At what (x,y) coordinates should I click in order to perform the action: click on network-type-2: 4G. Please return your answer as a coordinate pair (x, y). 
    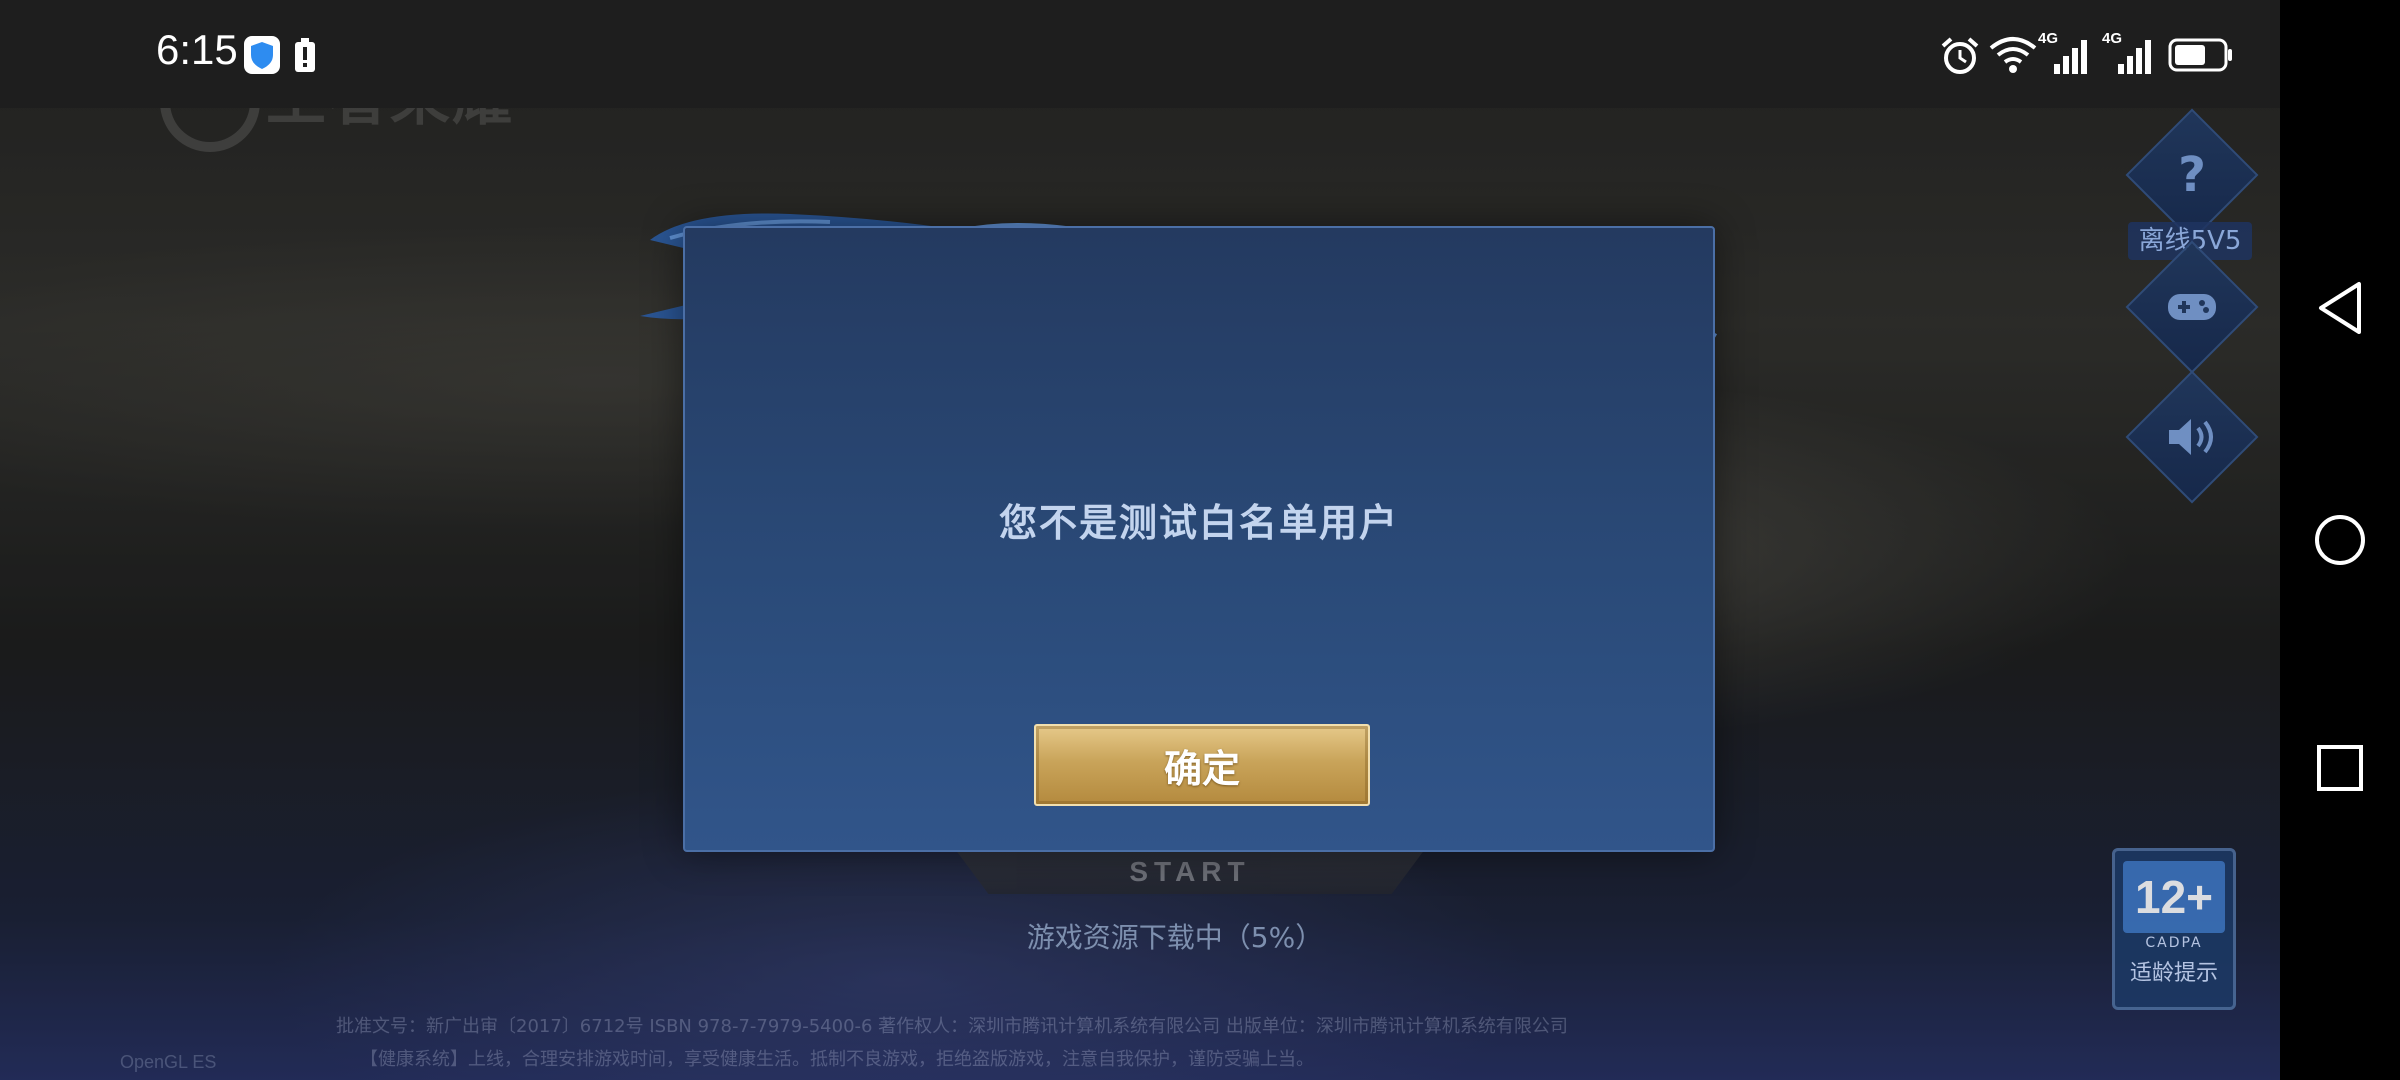
    Looking at the image, I should click on (2112, 38).